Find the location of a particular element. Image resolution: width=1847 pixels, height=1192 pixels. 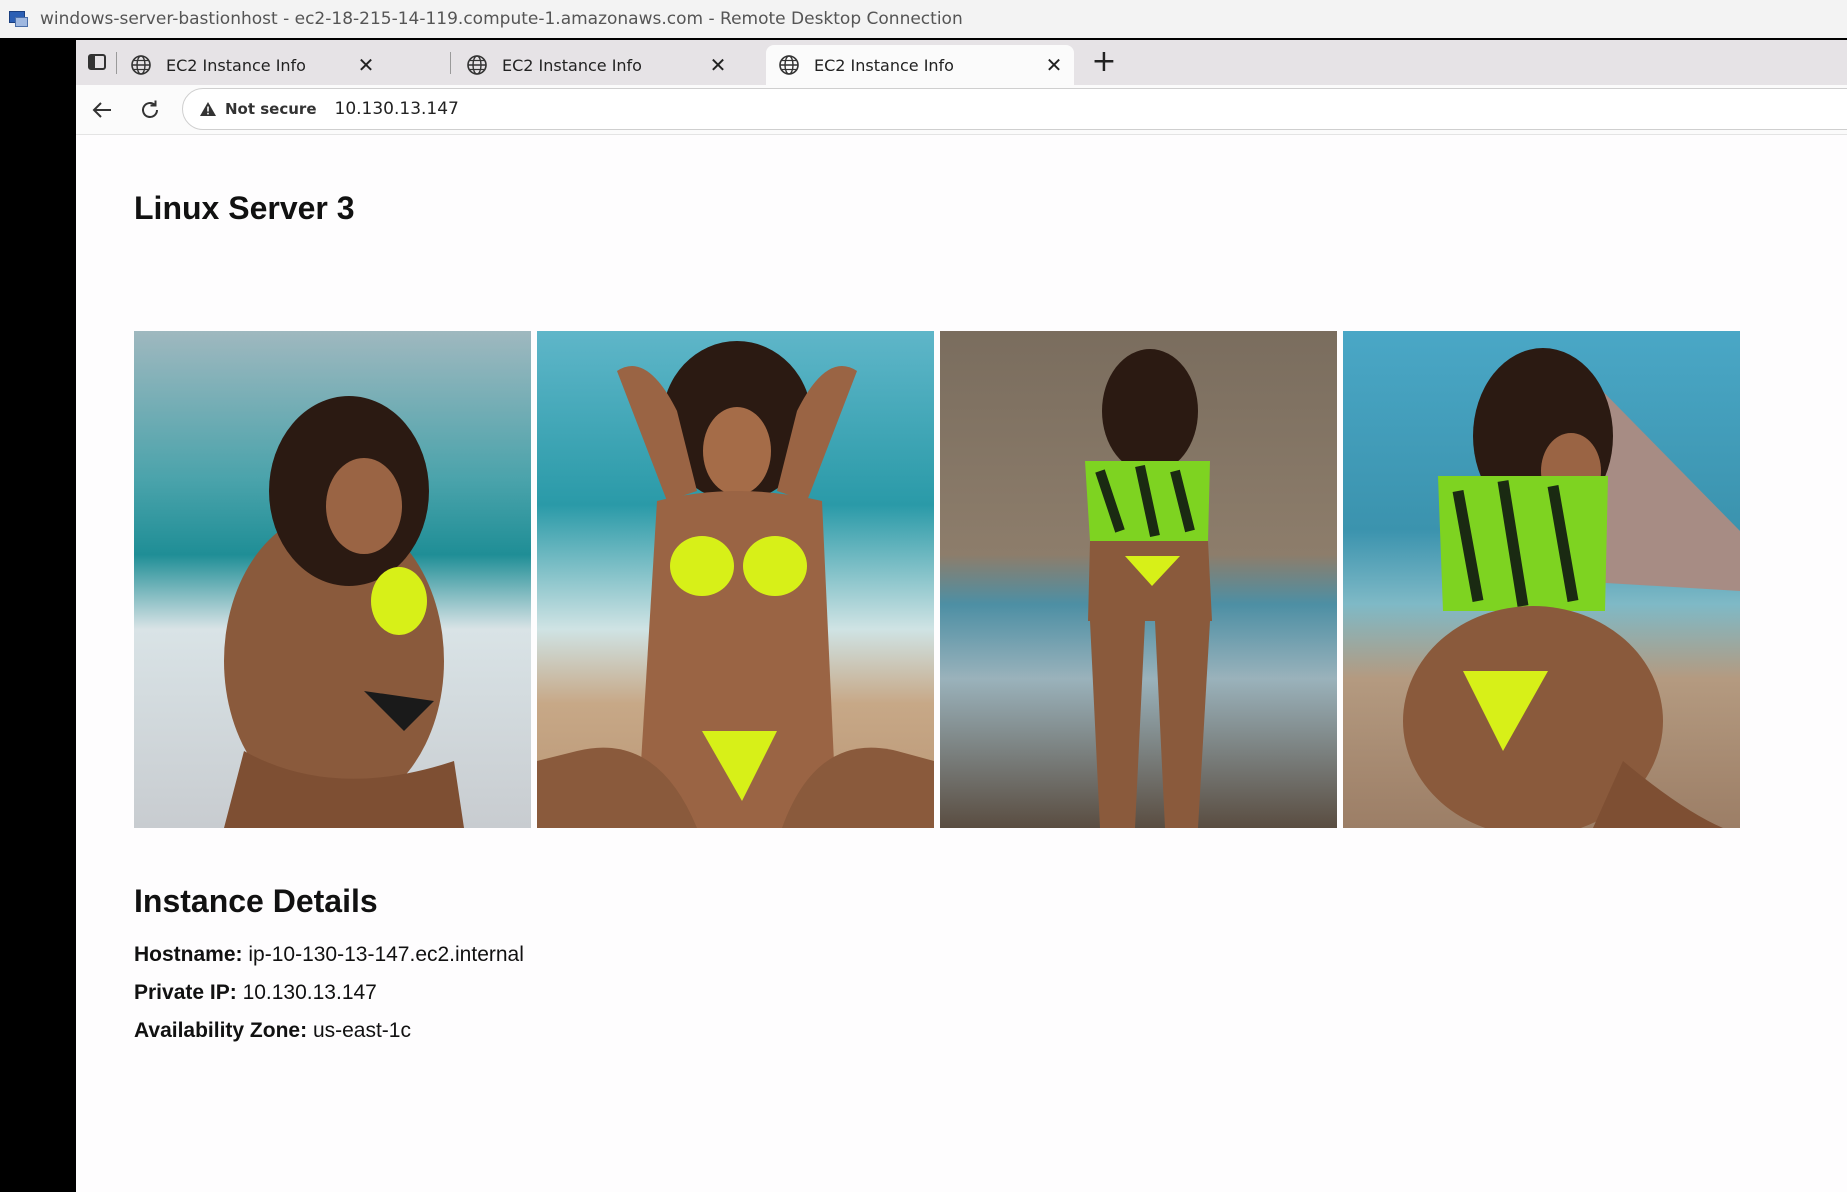

address-bar: Not secure 10.130.13.147 is located at coordinates (1014, 109).